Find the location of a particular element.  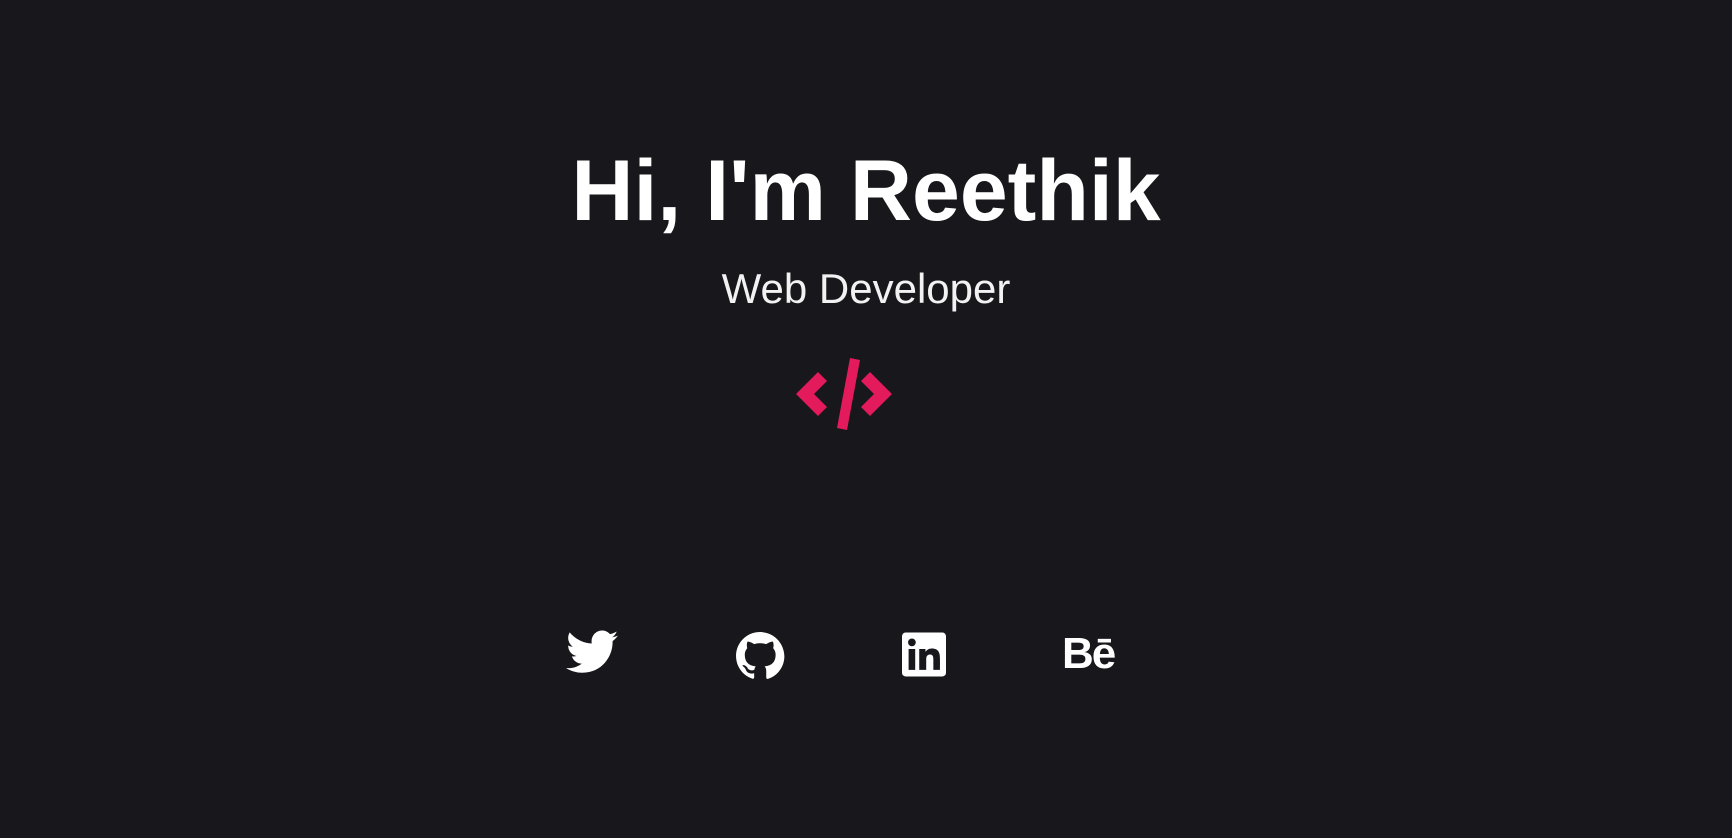

github-icon is located at coordinates (760, 655).